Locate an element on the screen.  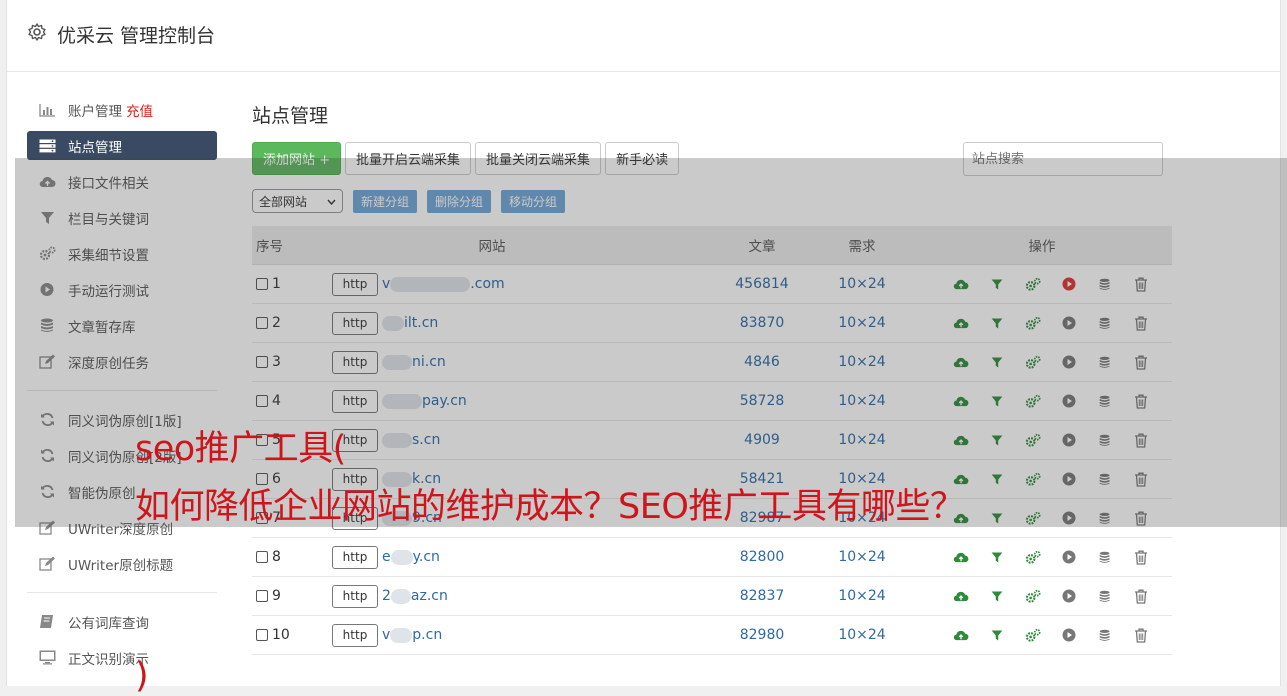
row-number-cell: 8 is located at coordinates (292, 557).